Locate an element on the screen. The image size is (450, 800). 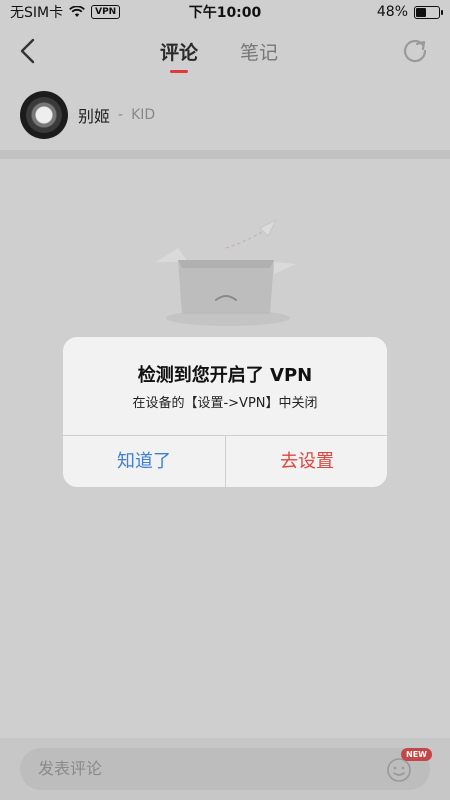
refresh-icon is located at coordinates (415, 51).